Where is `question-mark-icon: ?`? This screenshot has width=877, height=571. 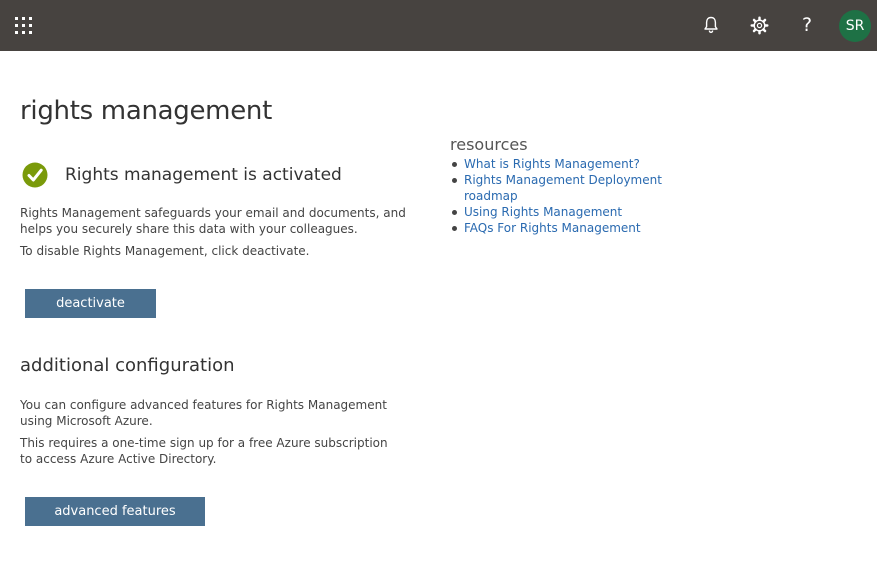 question-mark-icon: ? is located at coordinates (807, 24).